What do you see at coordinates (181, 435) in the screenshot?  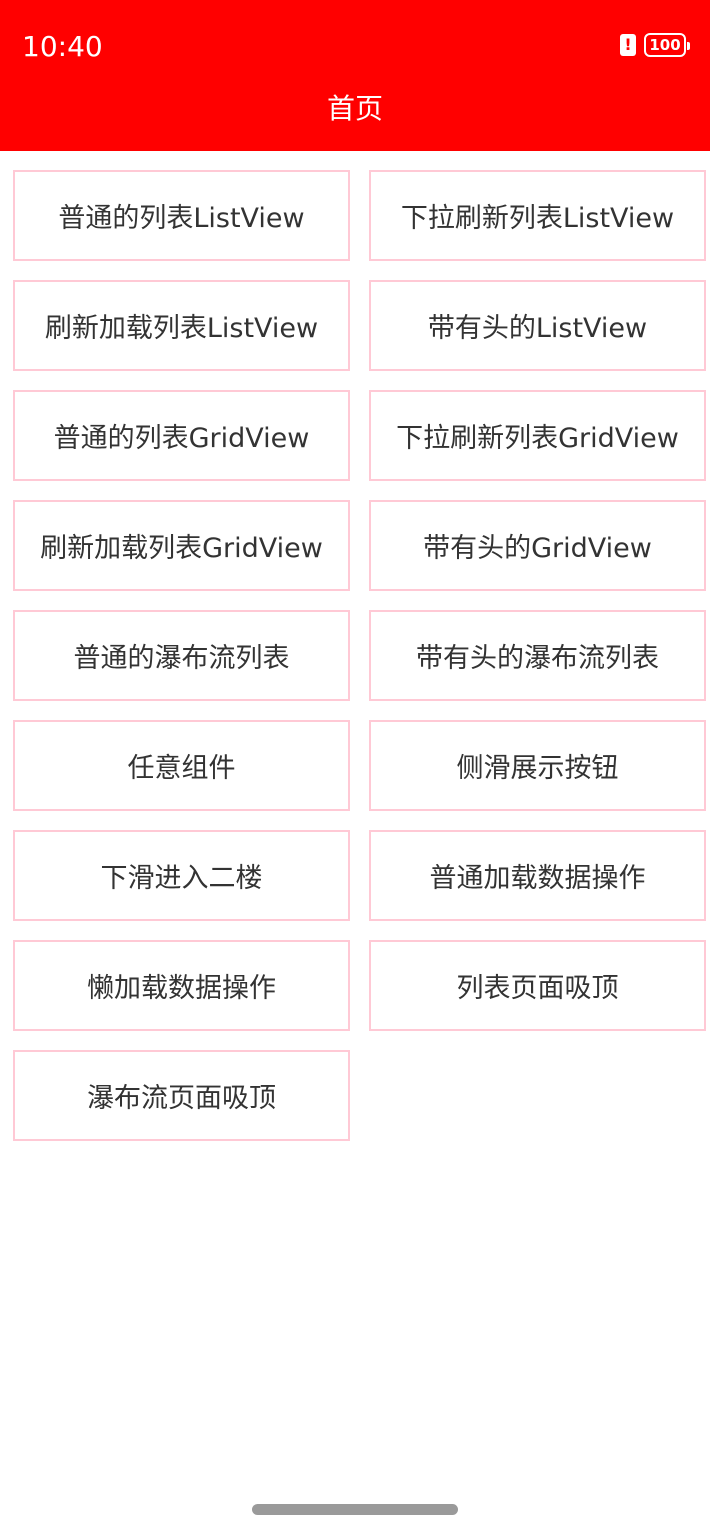 I see `menu-button-gridview-basic: 普通的列表GridView` at bounding box center [181, 435].